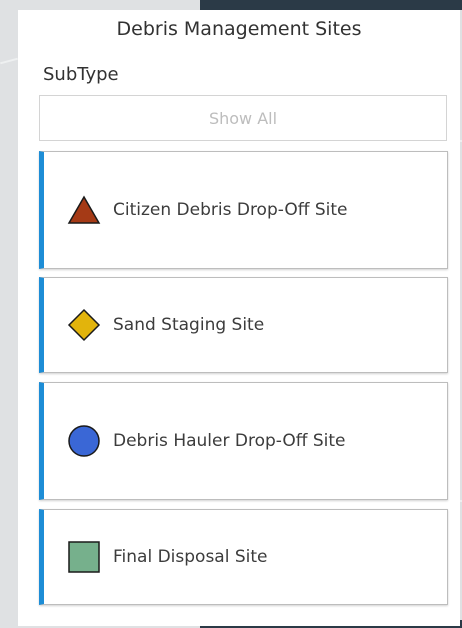 Image resolution: width=462 pixels, height=628 pixels. I want to click on circle-icon, so click(84, 441).